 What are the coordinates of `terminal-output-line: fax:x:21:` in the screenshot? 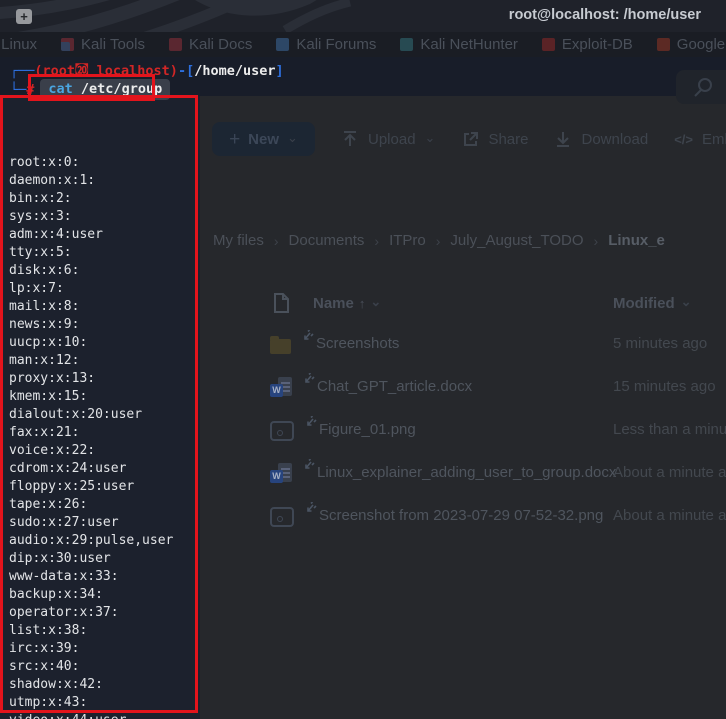 It's located at (44, 432).